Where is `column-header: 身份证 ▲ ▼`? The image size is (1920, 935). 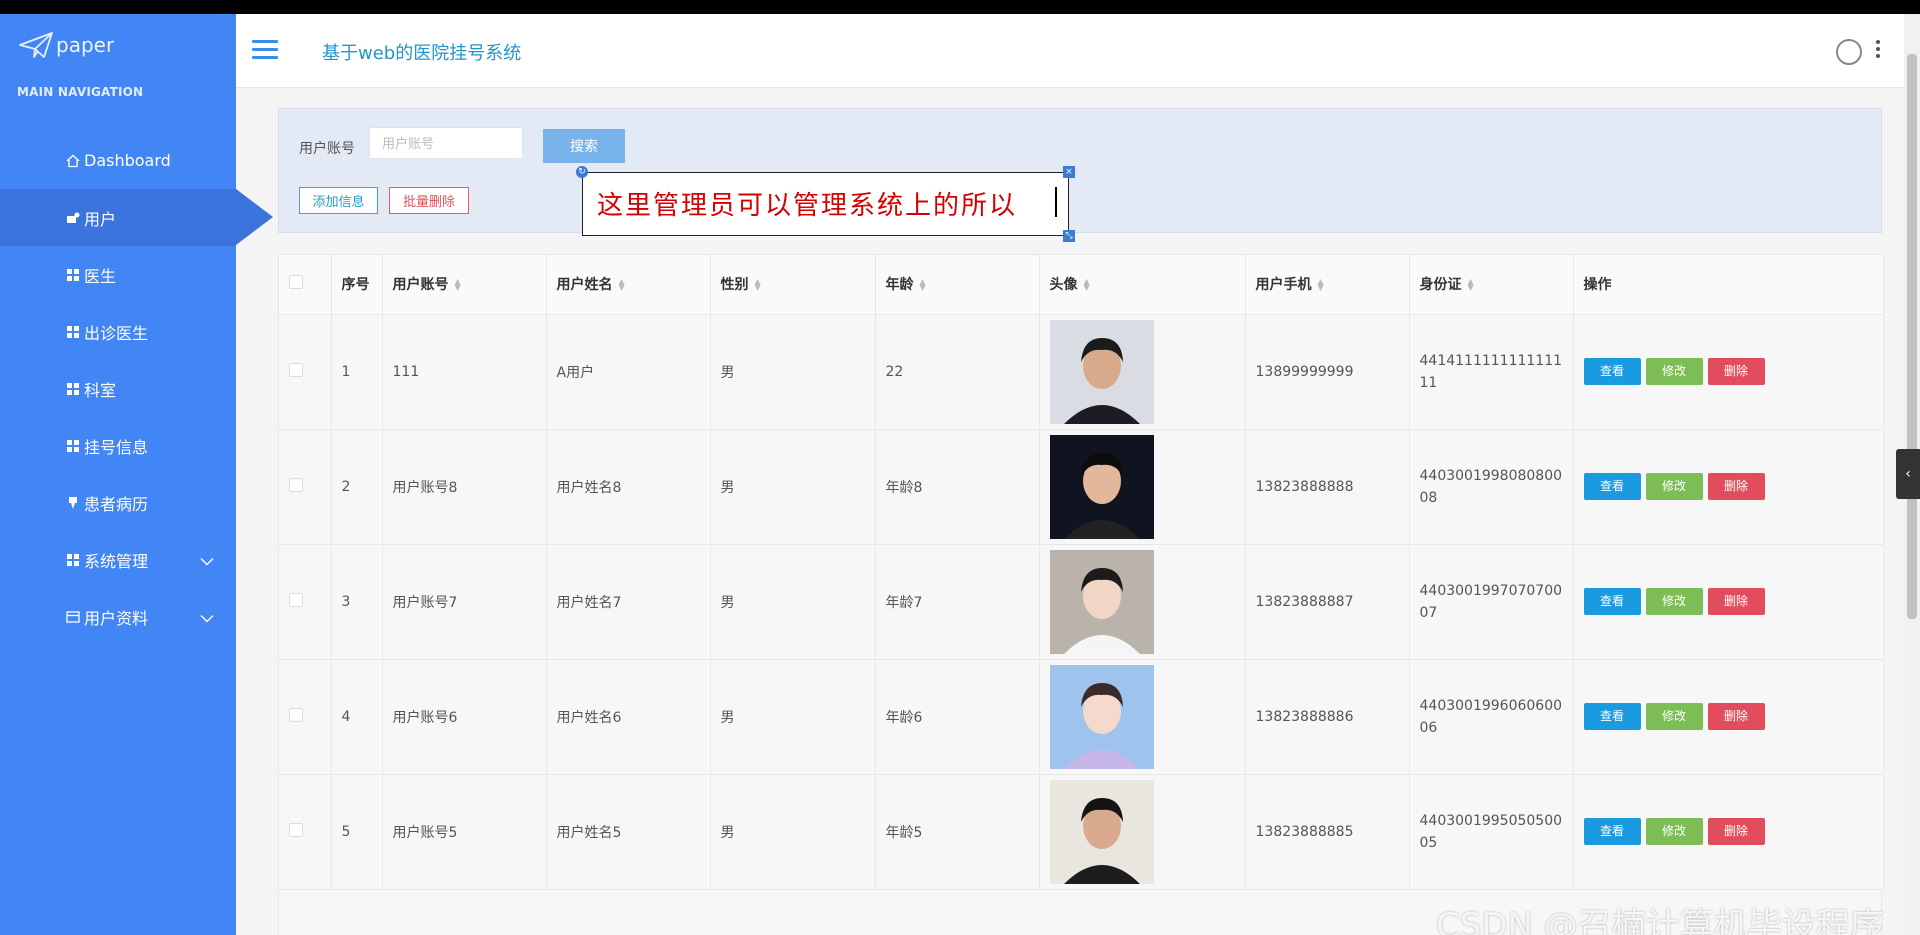
column-header: 身份证 ▲ ▼ is located at coordinates (1491, 285).